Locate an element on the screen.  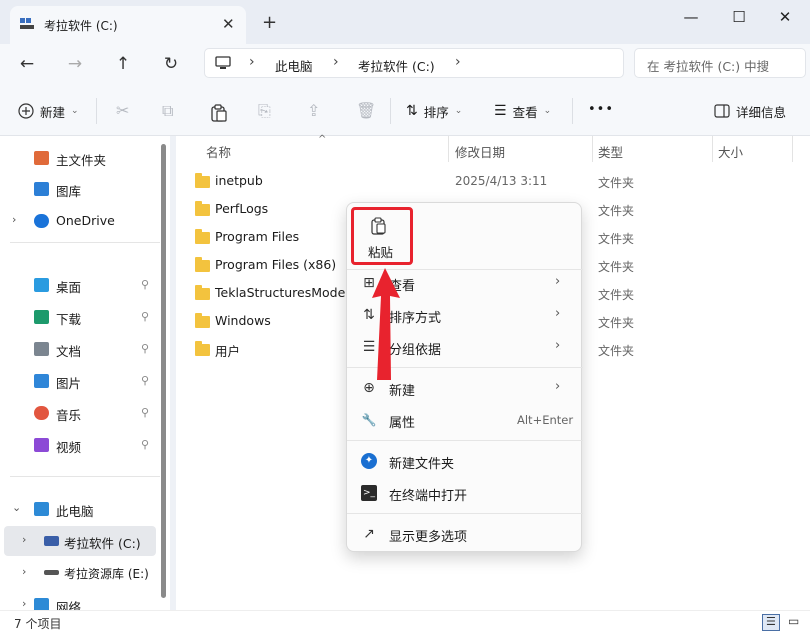
sidebar-item-drive-c: › 考拉软件 (C:) is located at coordinates (80, 541).